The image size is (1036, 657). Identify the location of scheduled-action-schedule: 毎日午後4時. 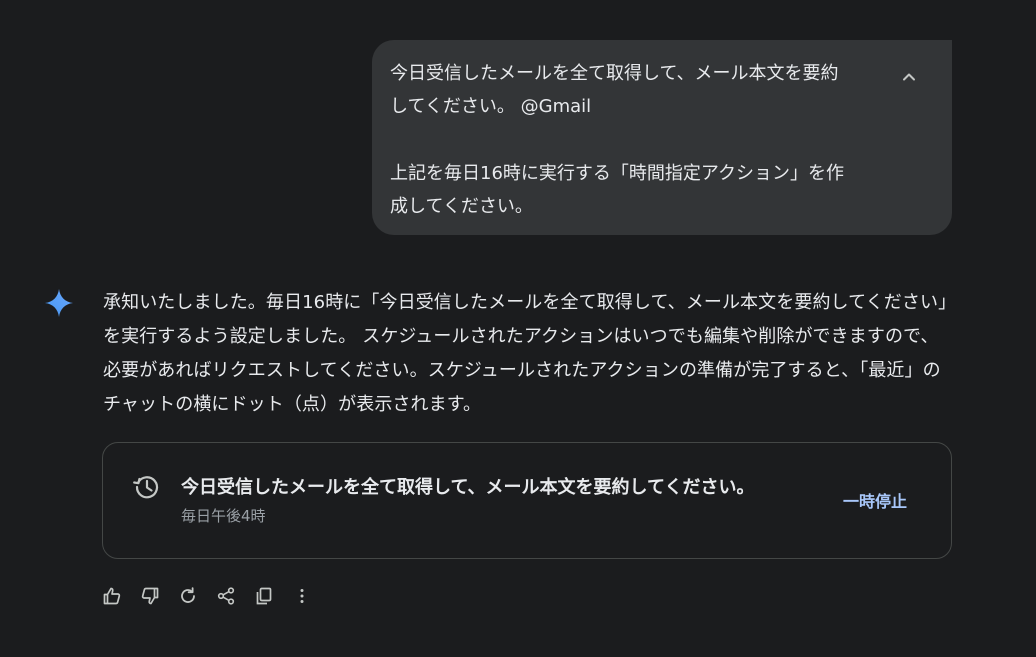
(223, 516).